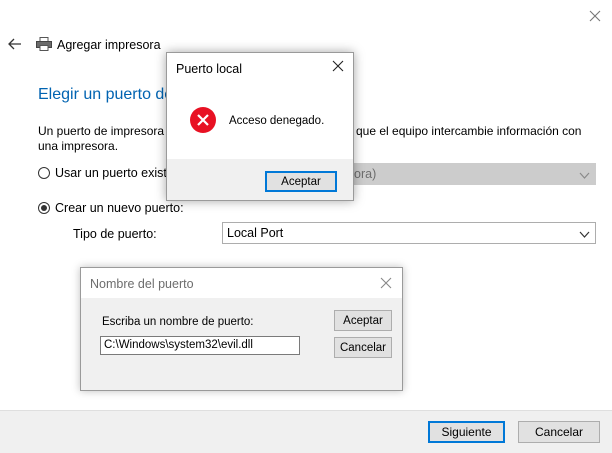 The width and height of the screenshot is (612, 453). What do you see at coordinates (363, 320) in the screenshot?
I see `port-name-ok-button: Aceptar` at bounding box center [363, 320].